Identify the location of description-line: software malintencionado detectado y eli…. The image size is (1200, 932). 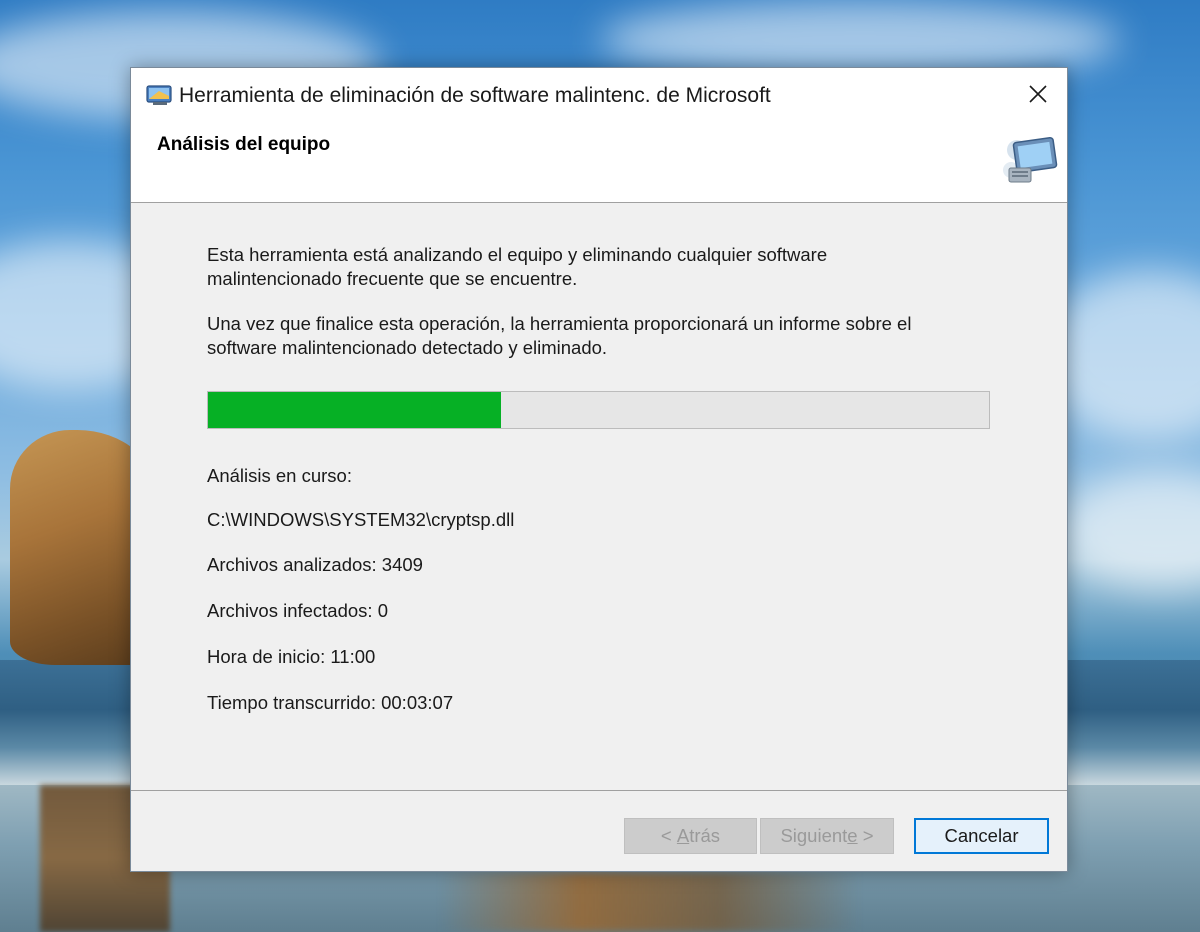
(407, 347).